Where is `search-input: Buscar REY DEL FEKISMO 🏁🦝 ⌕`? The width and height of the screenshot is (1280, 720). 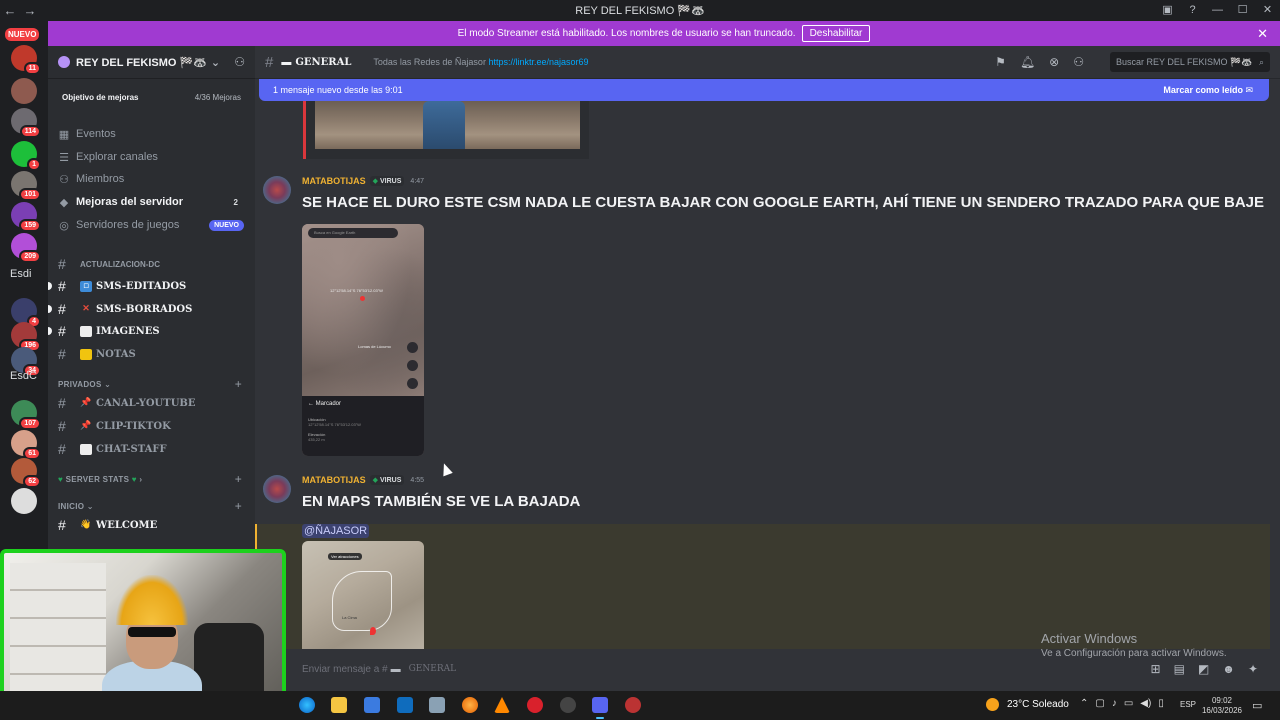 search-input: Buscar REY DEL FEKISMO 🏁🦝 ⌕ is located at coordinates (1190, 62).